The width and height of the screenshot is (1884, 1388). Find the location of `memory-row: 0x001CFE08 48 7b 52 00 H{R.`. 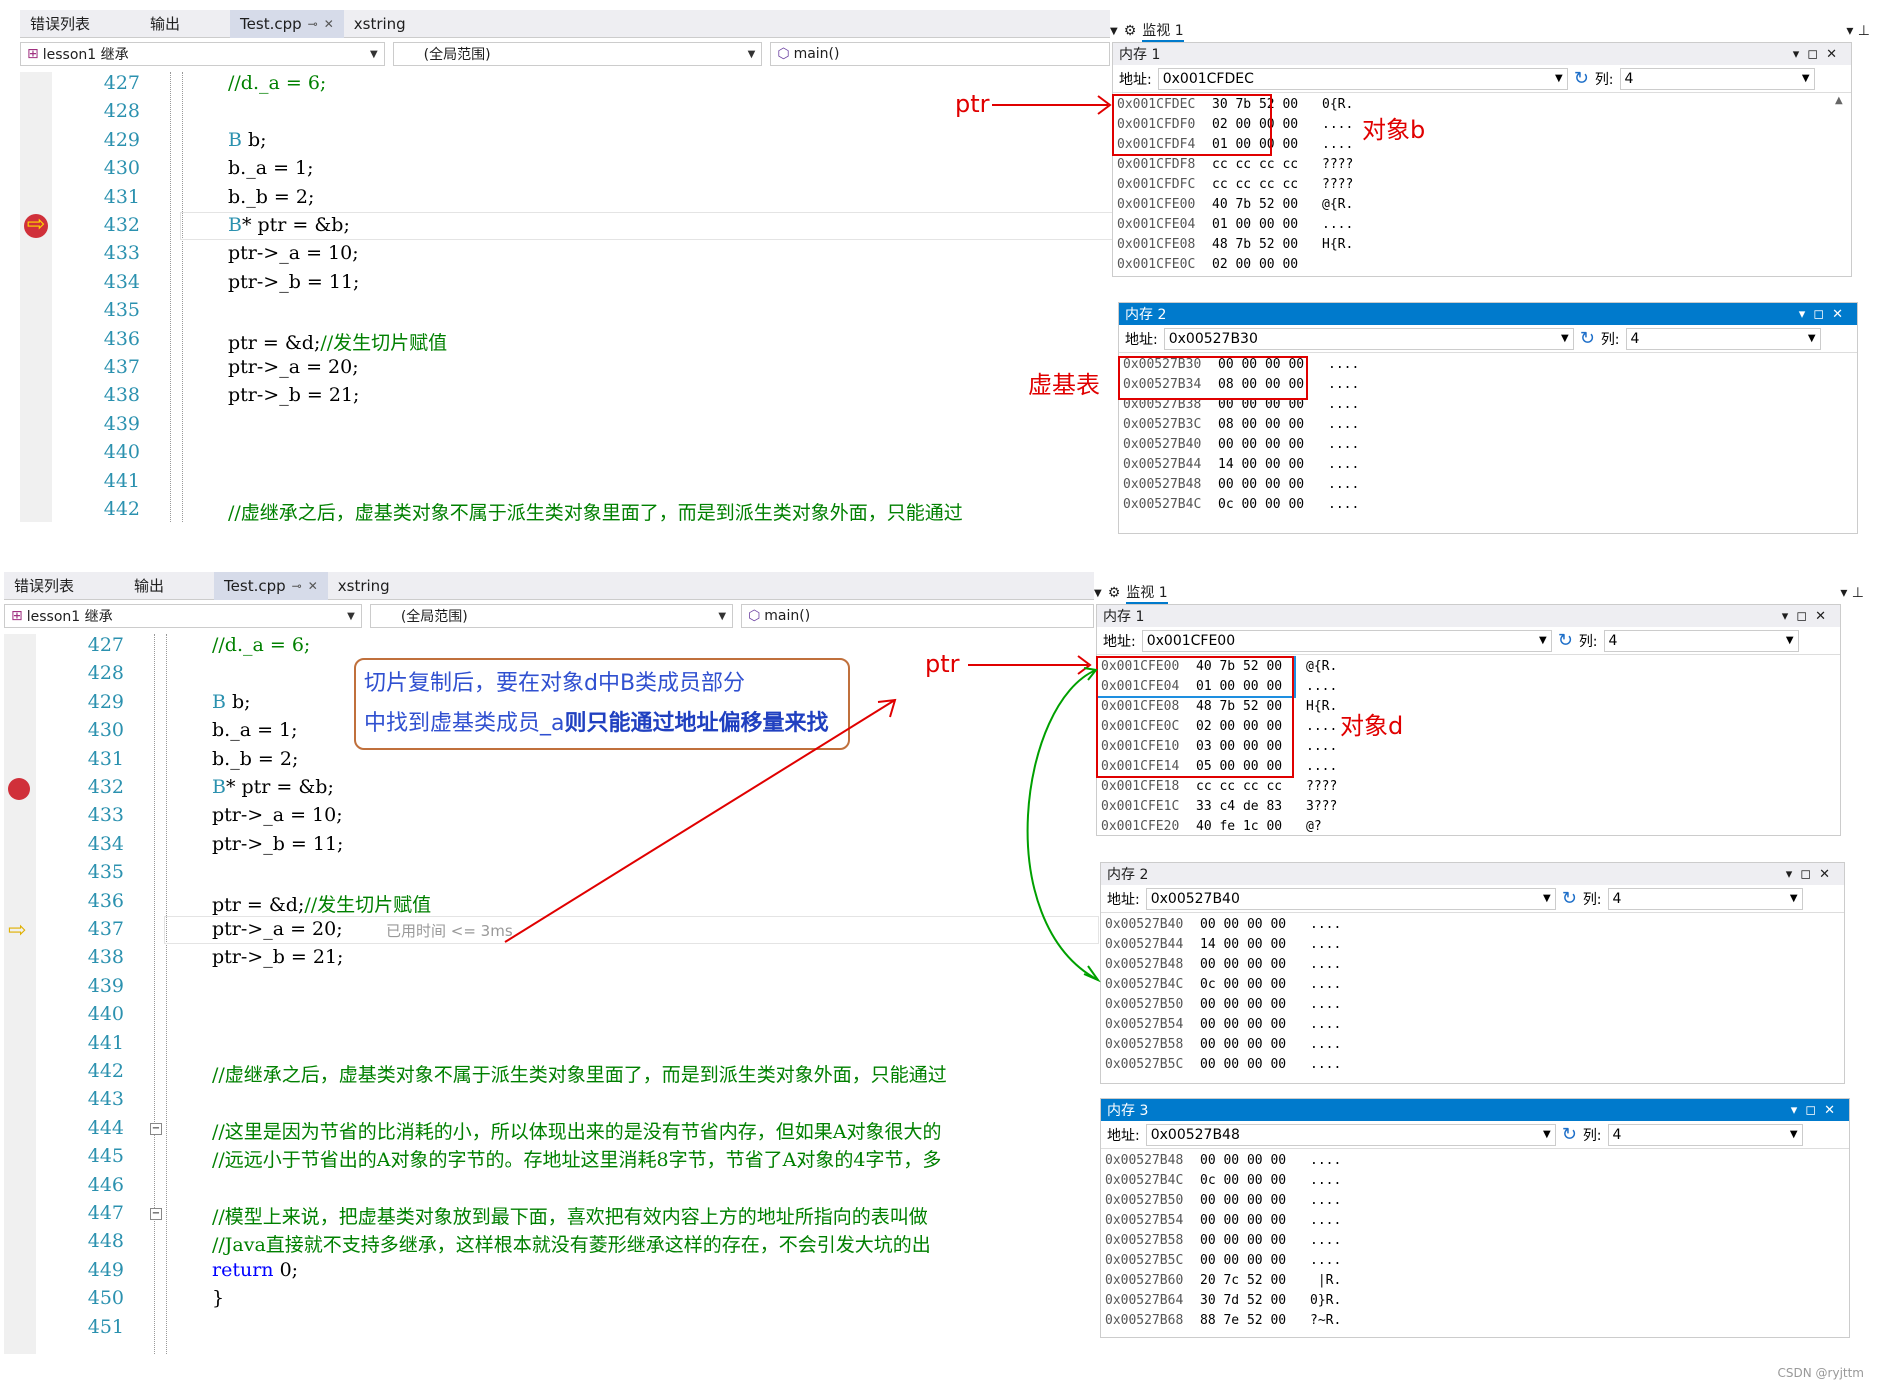

memory-row: 0x001CFE08 48 7b 52 00 H{R. is located at coordinates (1482, 245).